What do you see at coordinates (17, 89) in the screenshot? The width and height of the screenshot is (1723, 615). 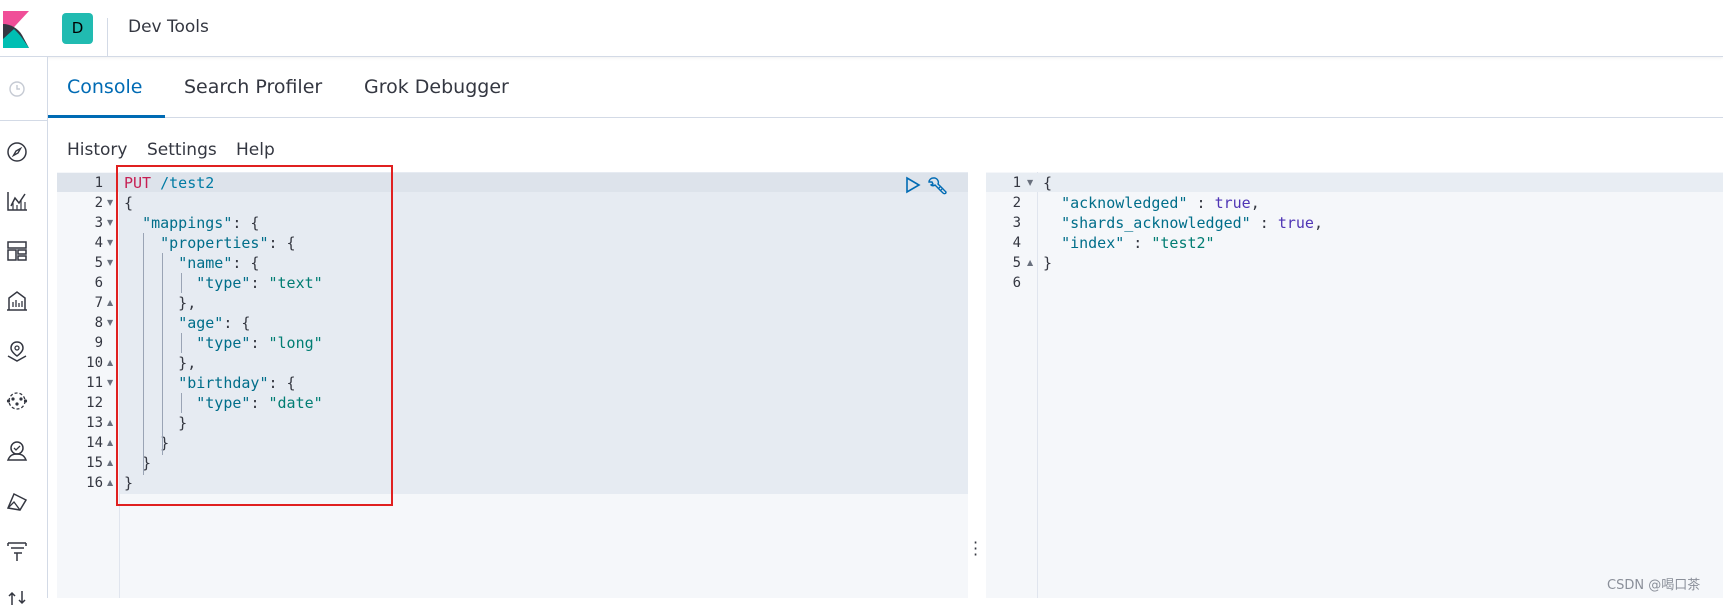 I see `clock-icon` at bounding box center [17, 89].